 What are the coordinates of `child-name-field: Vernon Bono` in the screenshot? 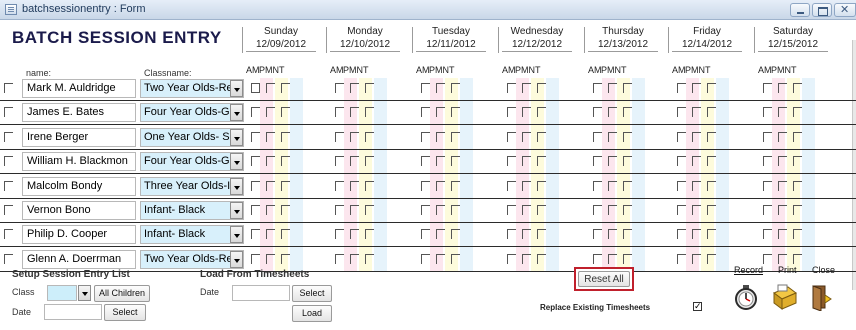 It's located at (79, 210).